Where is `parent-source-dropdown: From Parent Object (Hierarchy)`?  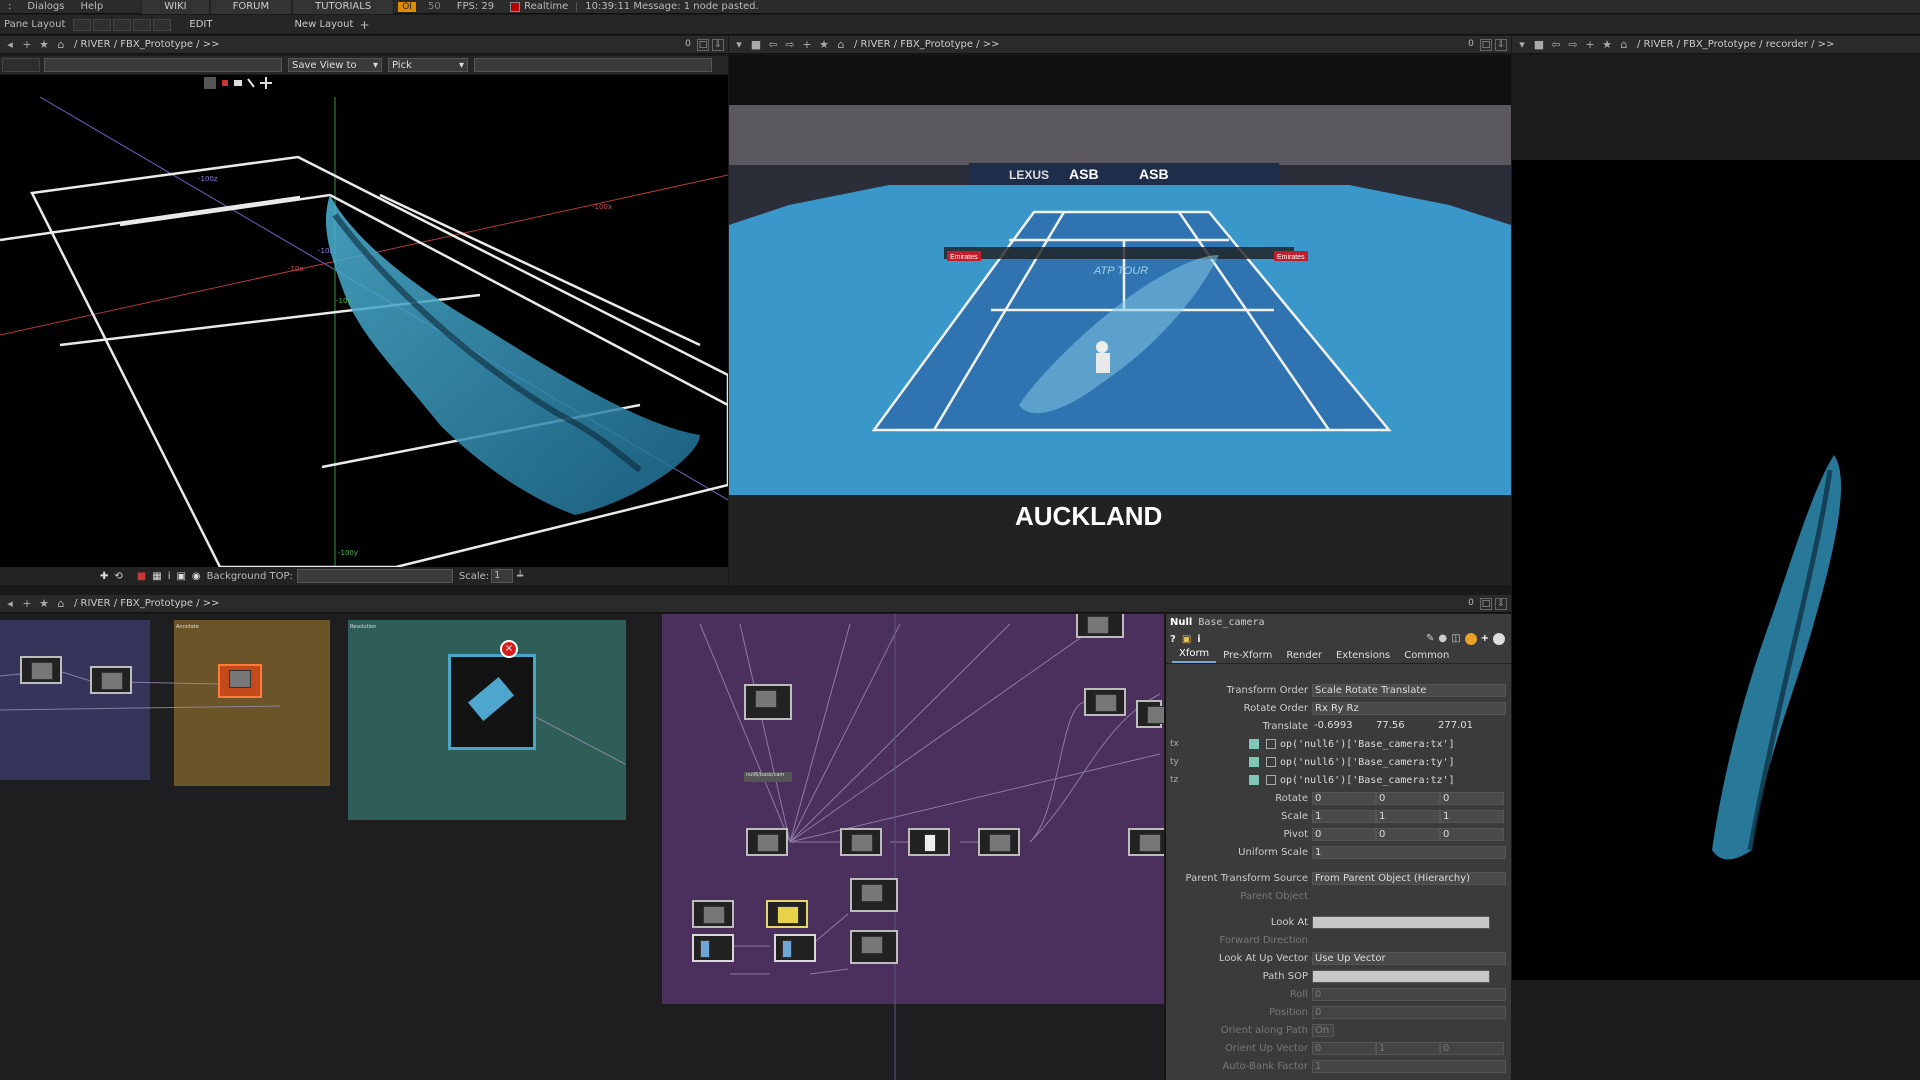
parent-source-dropdown: From Parent Object (Hierarchy) is located at coordinates (1409, 878).